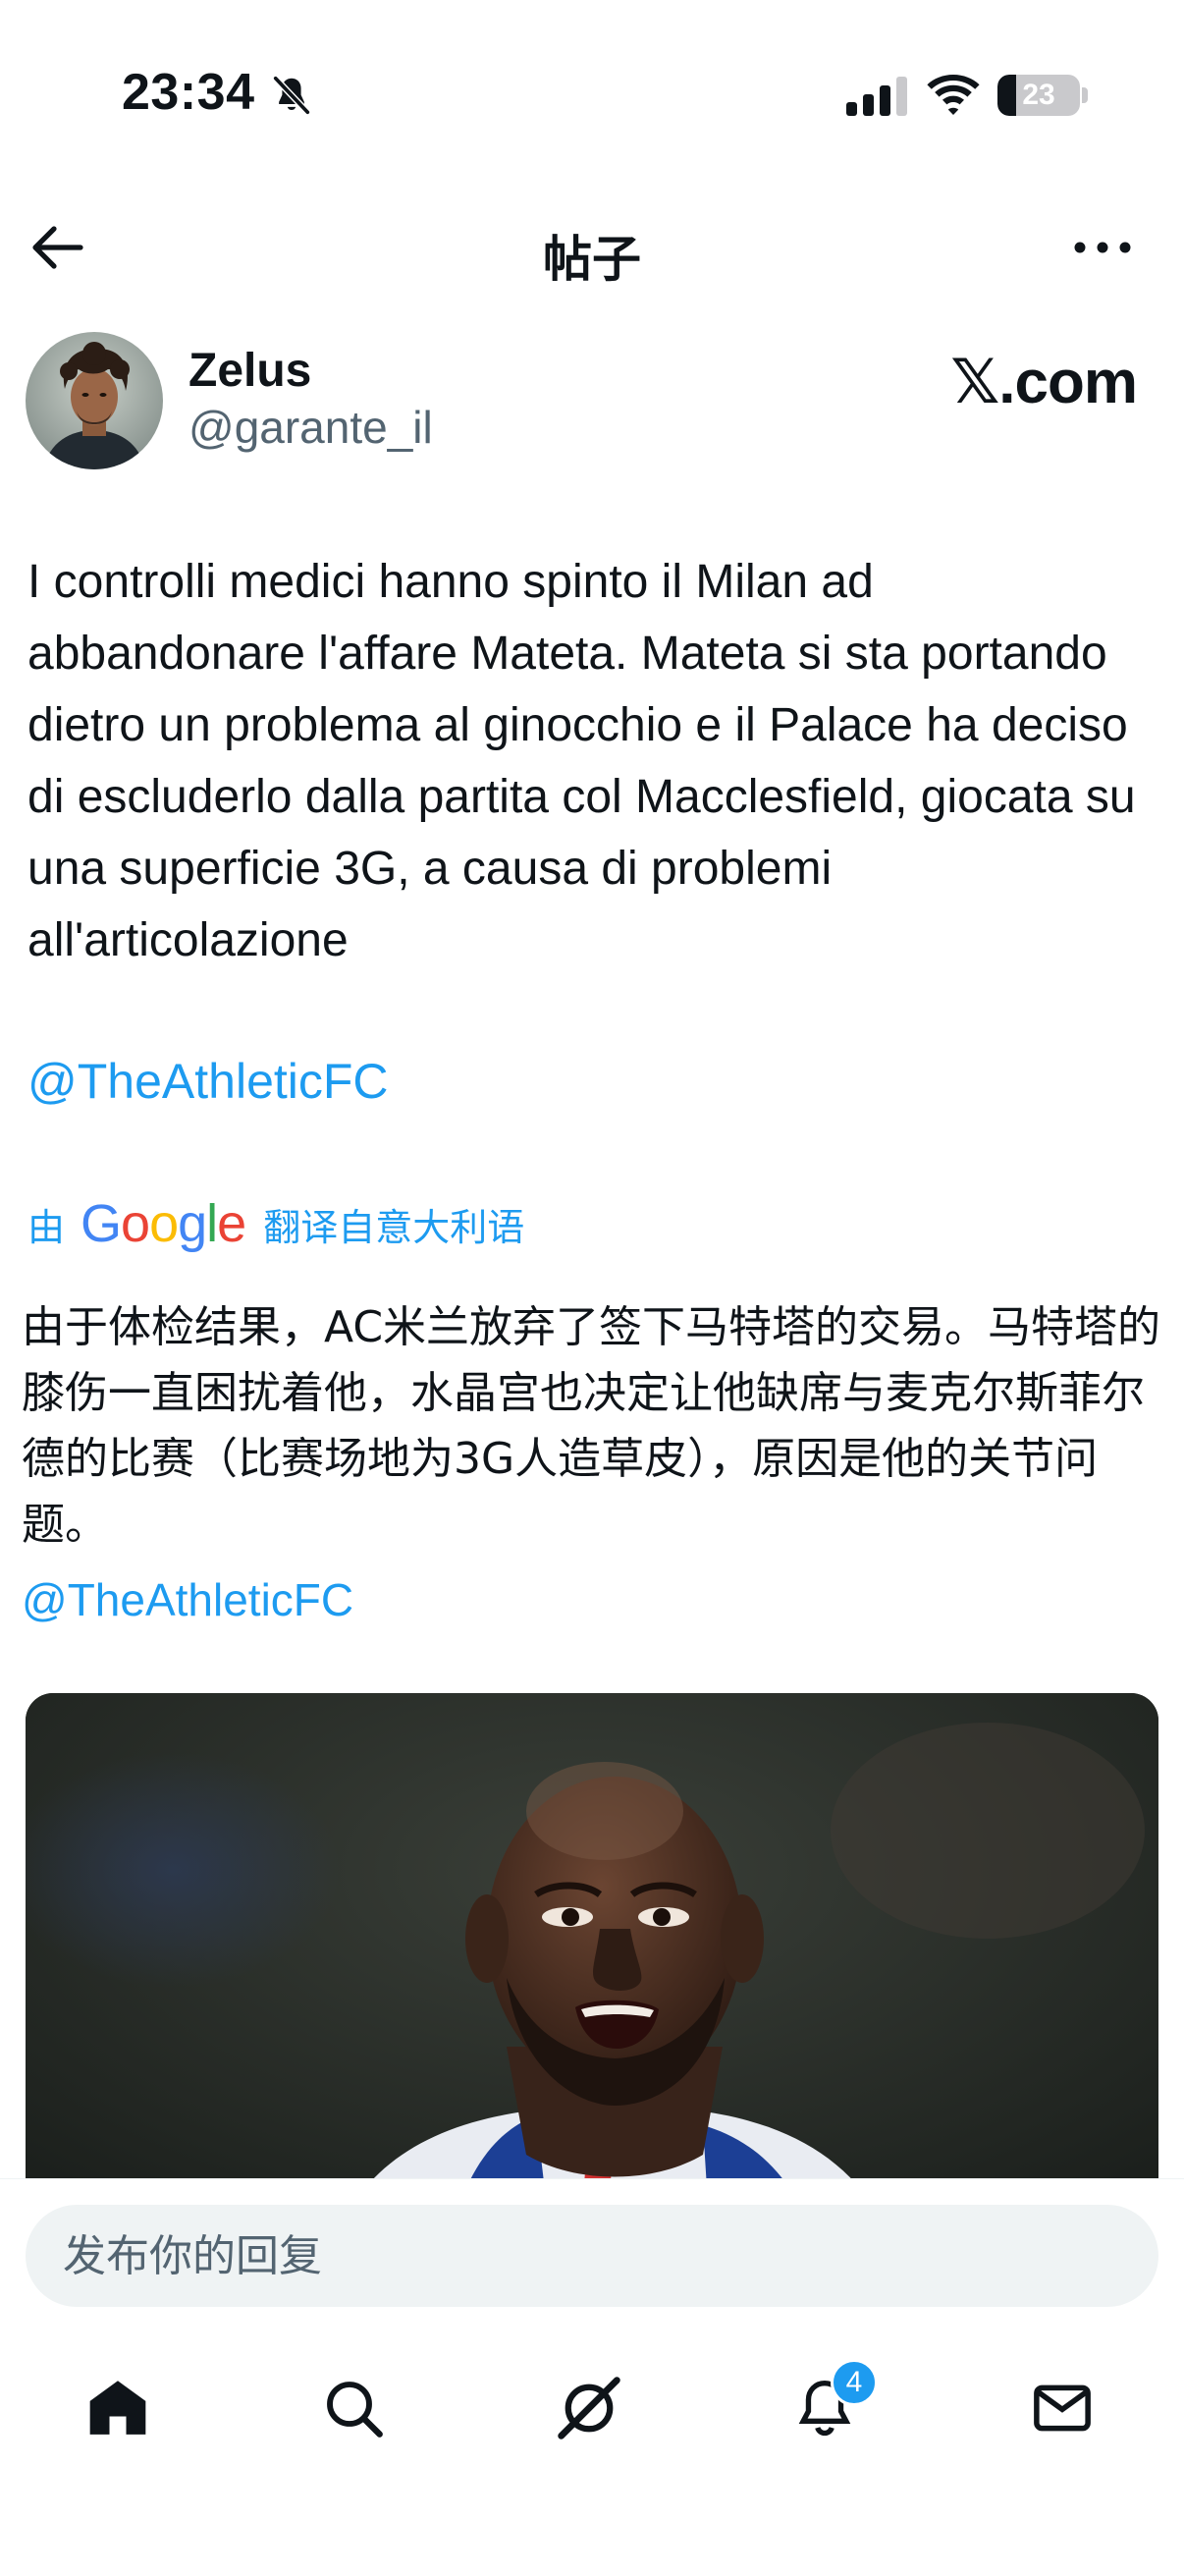 This screenshot has width=1184, height=2576. What do you see at coordinates (953, 95) in the screenshot?
I see `wifi-icon` at bounding box center [953, 95].